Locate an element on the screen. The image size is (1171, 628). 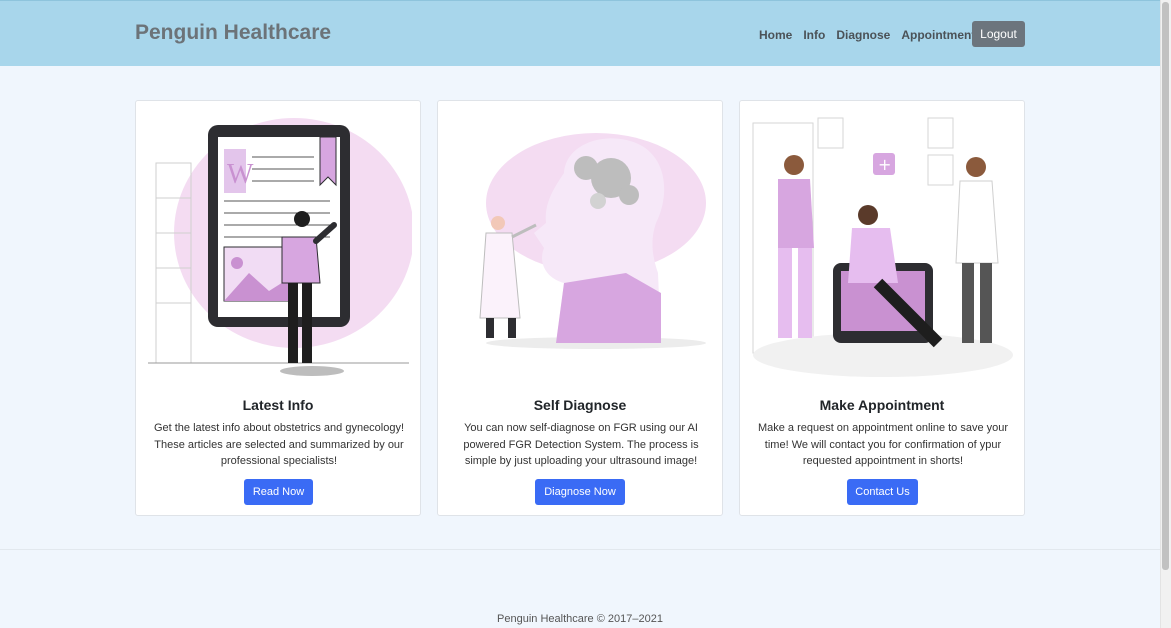
brand-logo: Penguin Healthcare is located at coordinates (233, 33).